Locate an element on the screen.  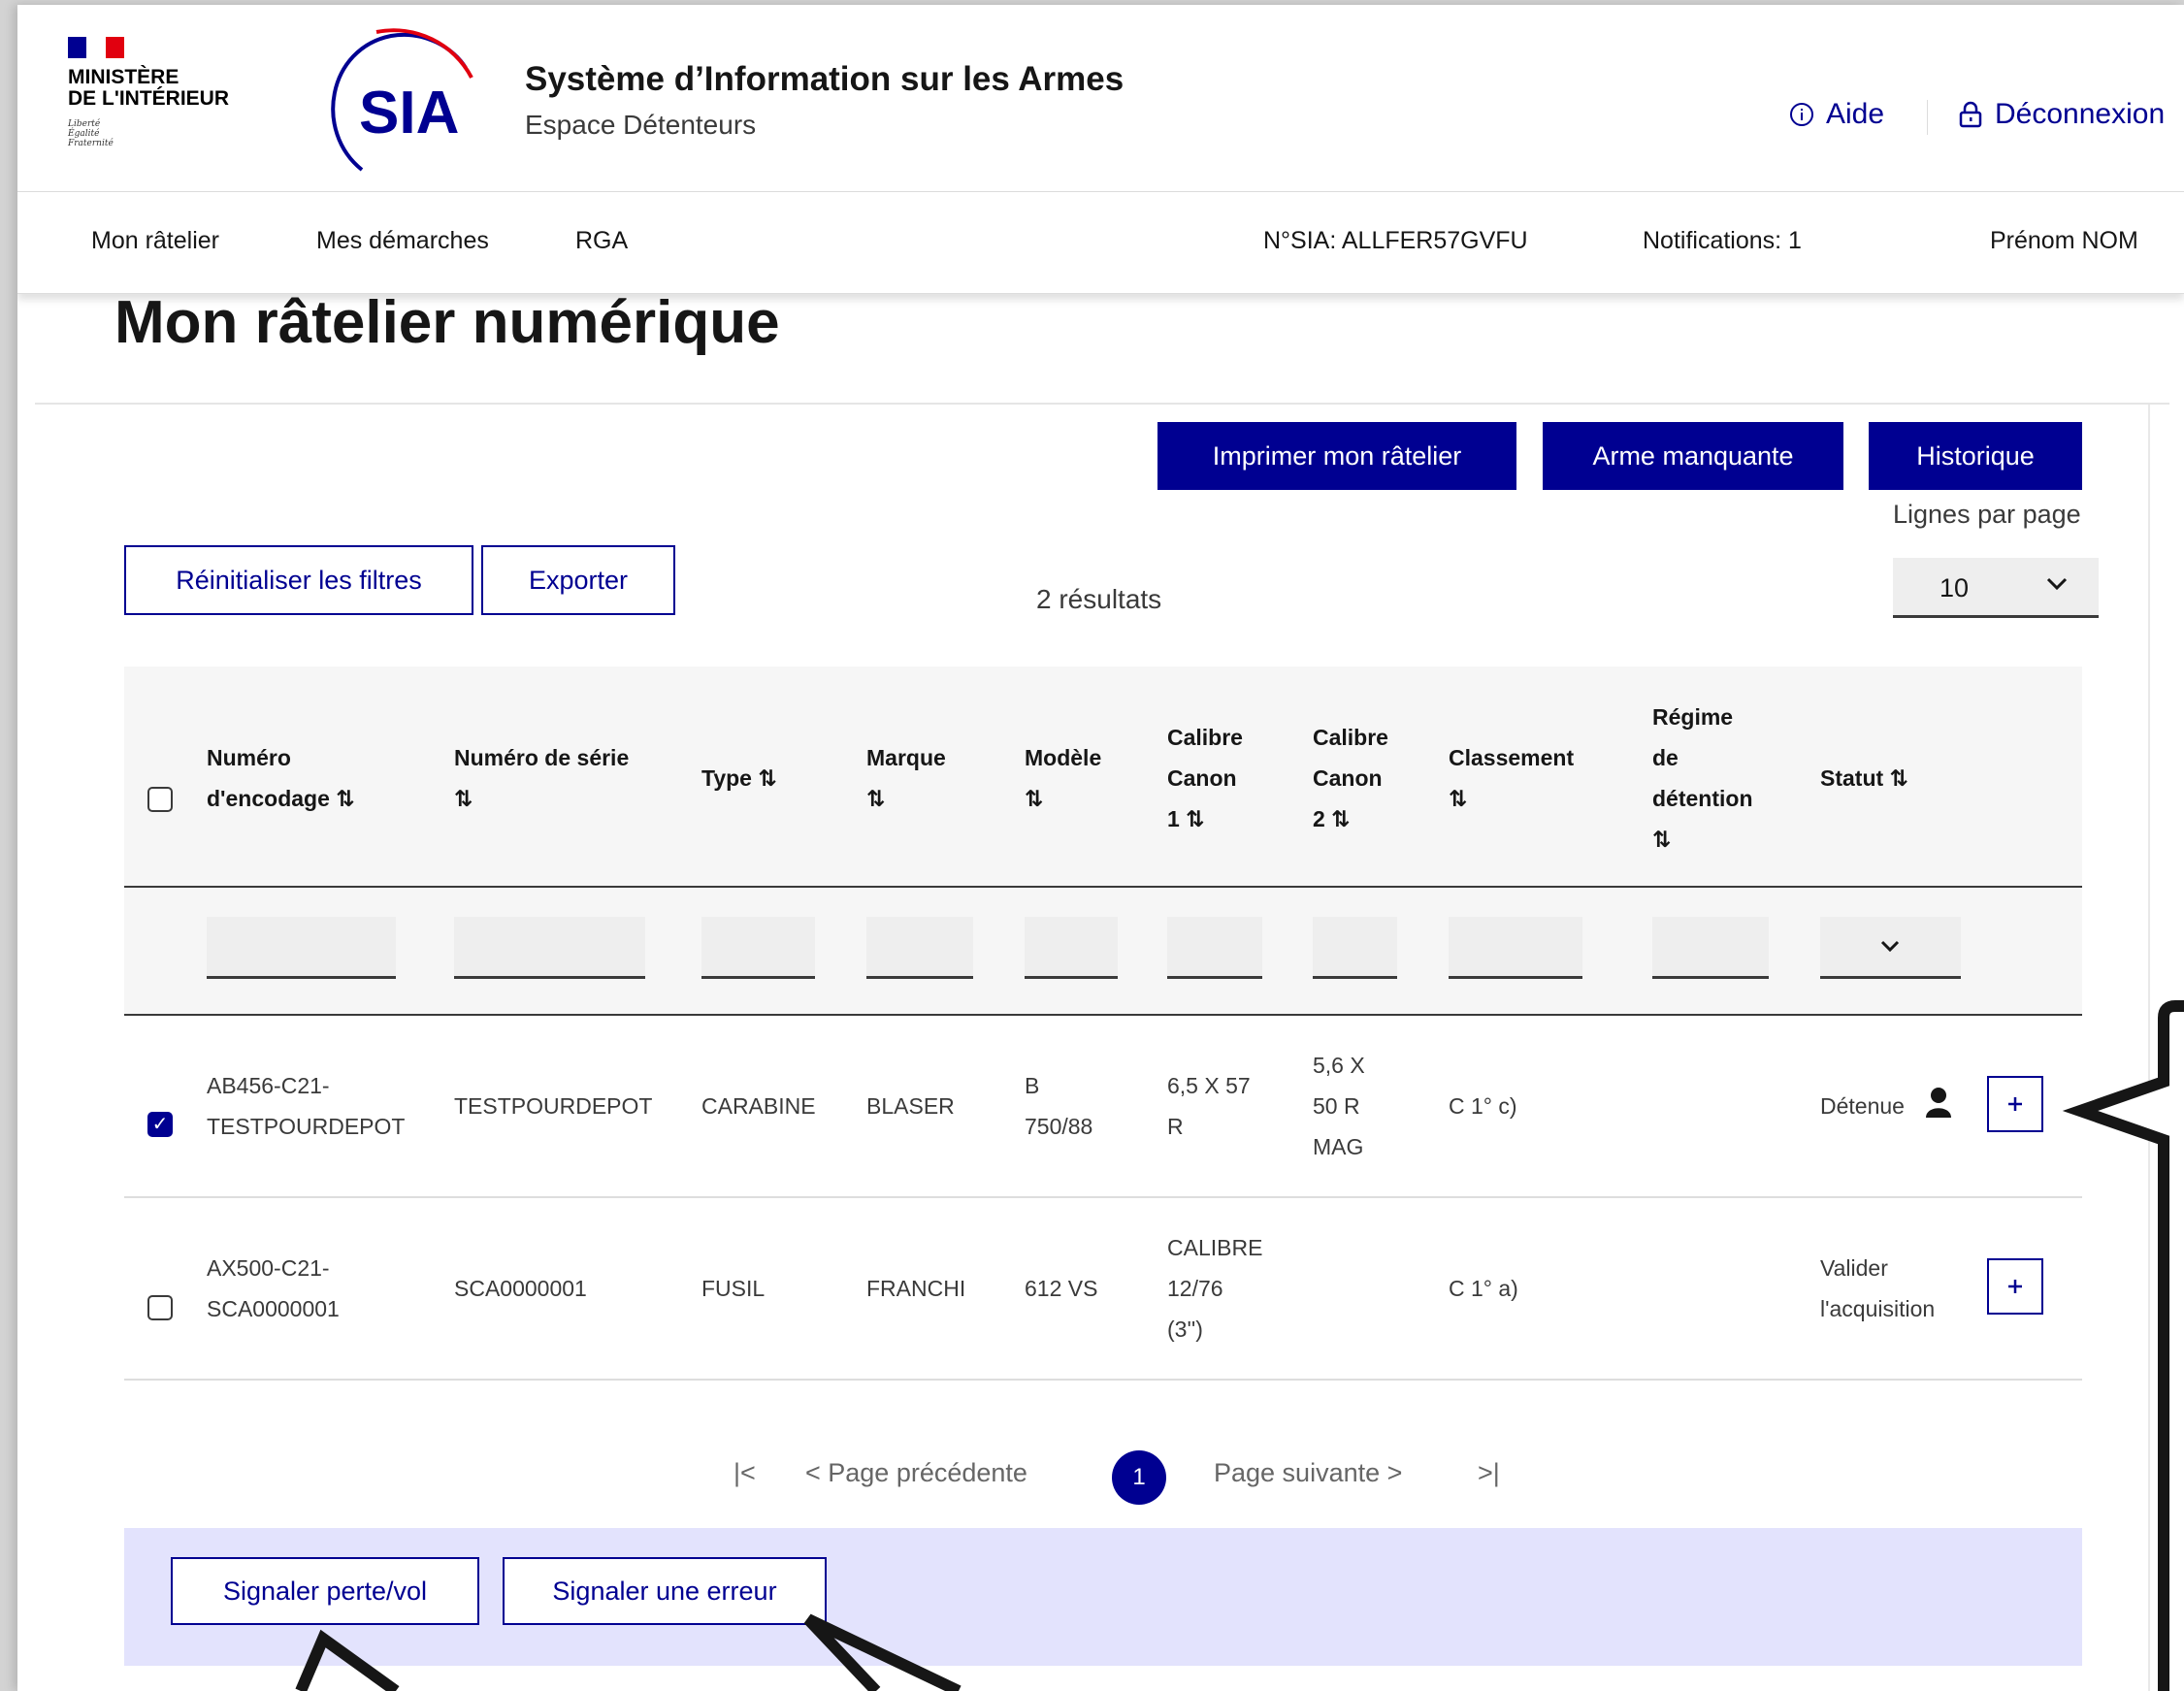
results-count: 2 résultats is located at coordinates (1099, 599).